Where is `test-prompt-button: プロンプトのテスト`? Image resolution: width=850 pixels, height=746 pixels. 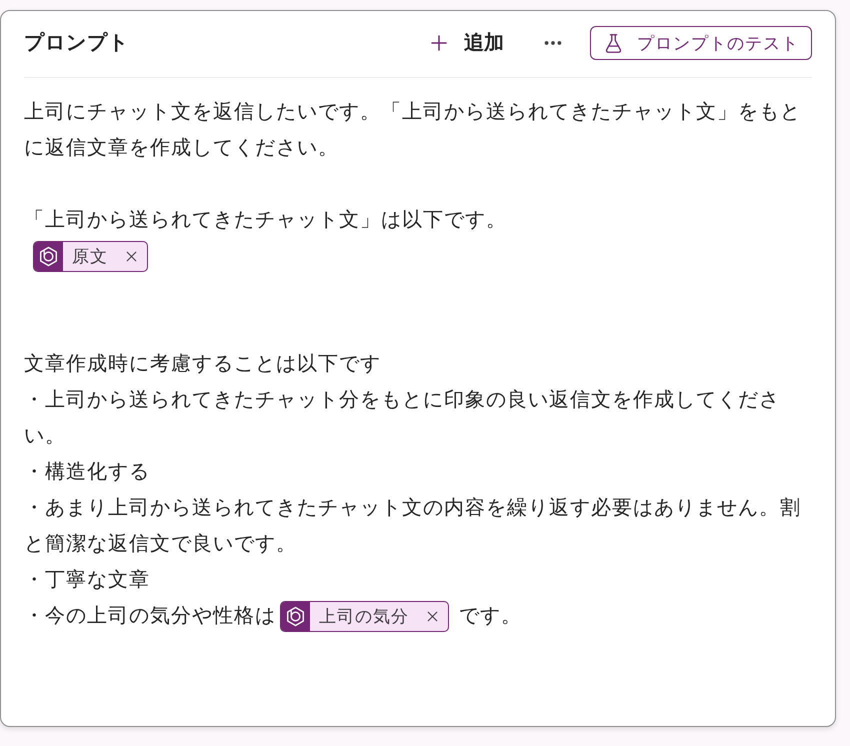 test-prompt-button: プロンプトのテスト is located at coordinates (701, 43).